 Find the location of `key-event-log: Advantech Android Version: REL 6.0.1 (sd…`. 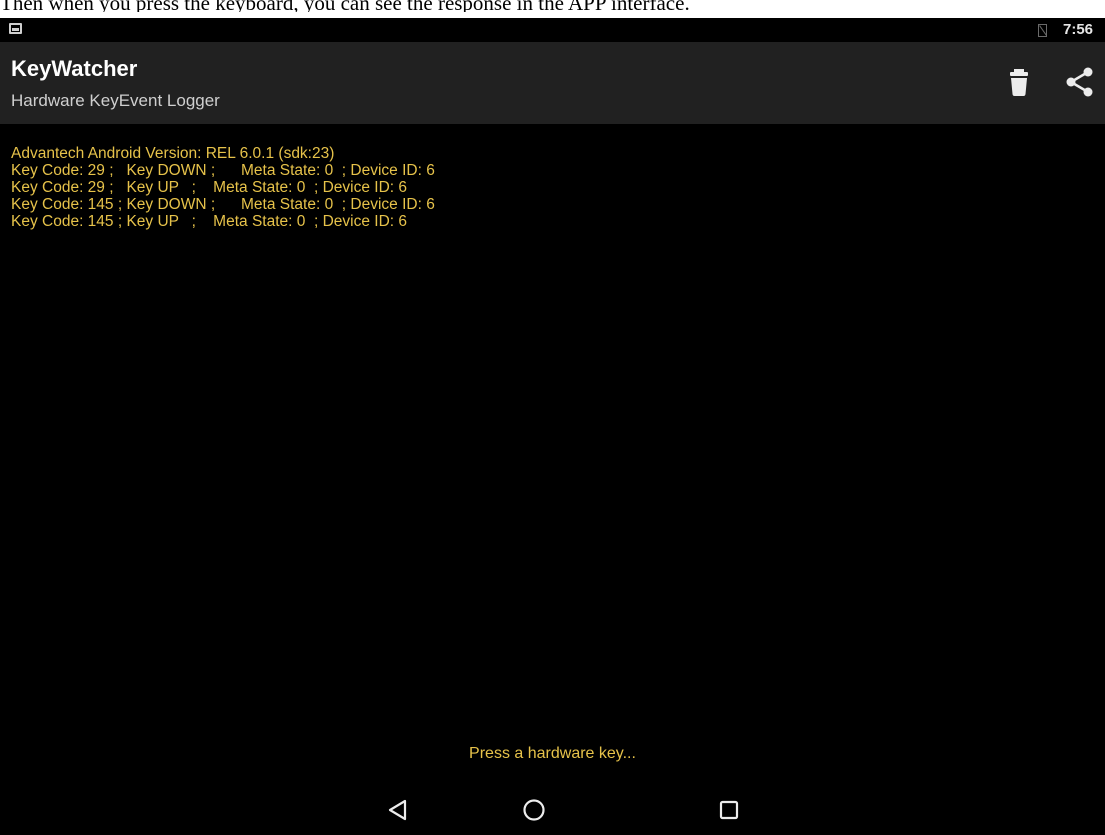

key-event-log: Advantech Android Version: REL 6.0.1 (sd… is located at coordinates (223, 187).